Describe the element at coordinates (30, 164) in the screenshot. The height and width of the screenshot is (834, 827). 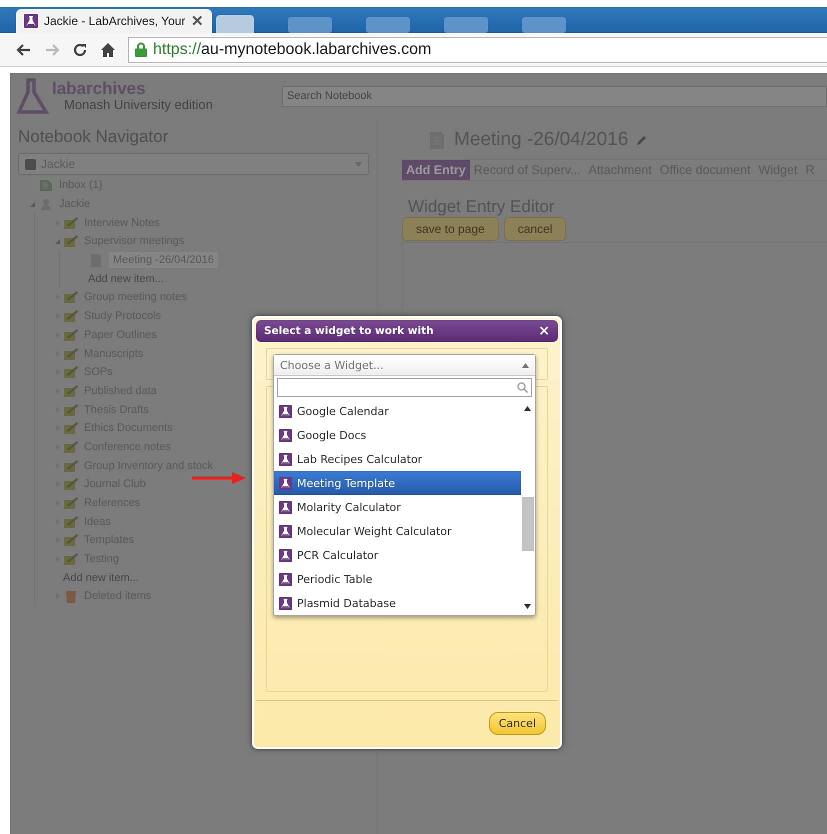
I see `notebook-icon` at that location.